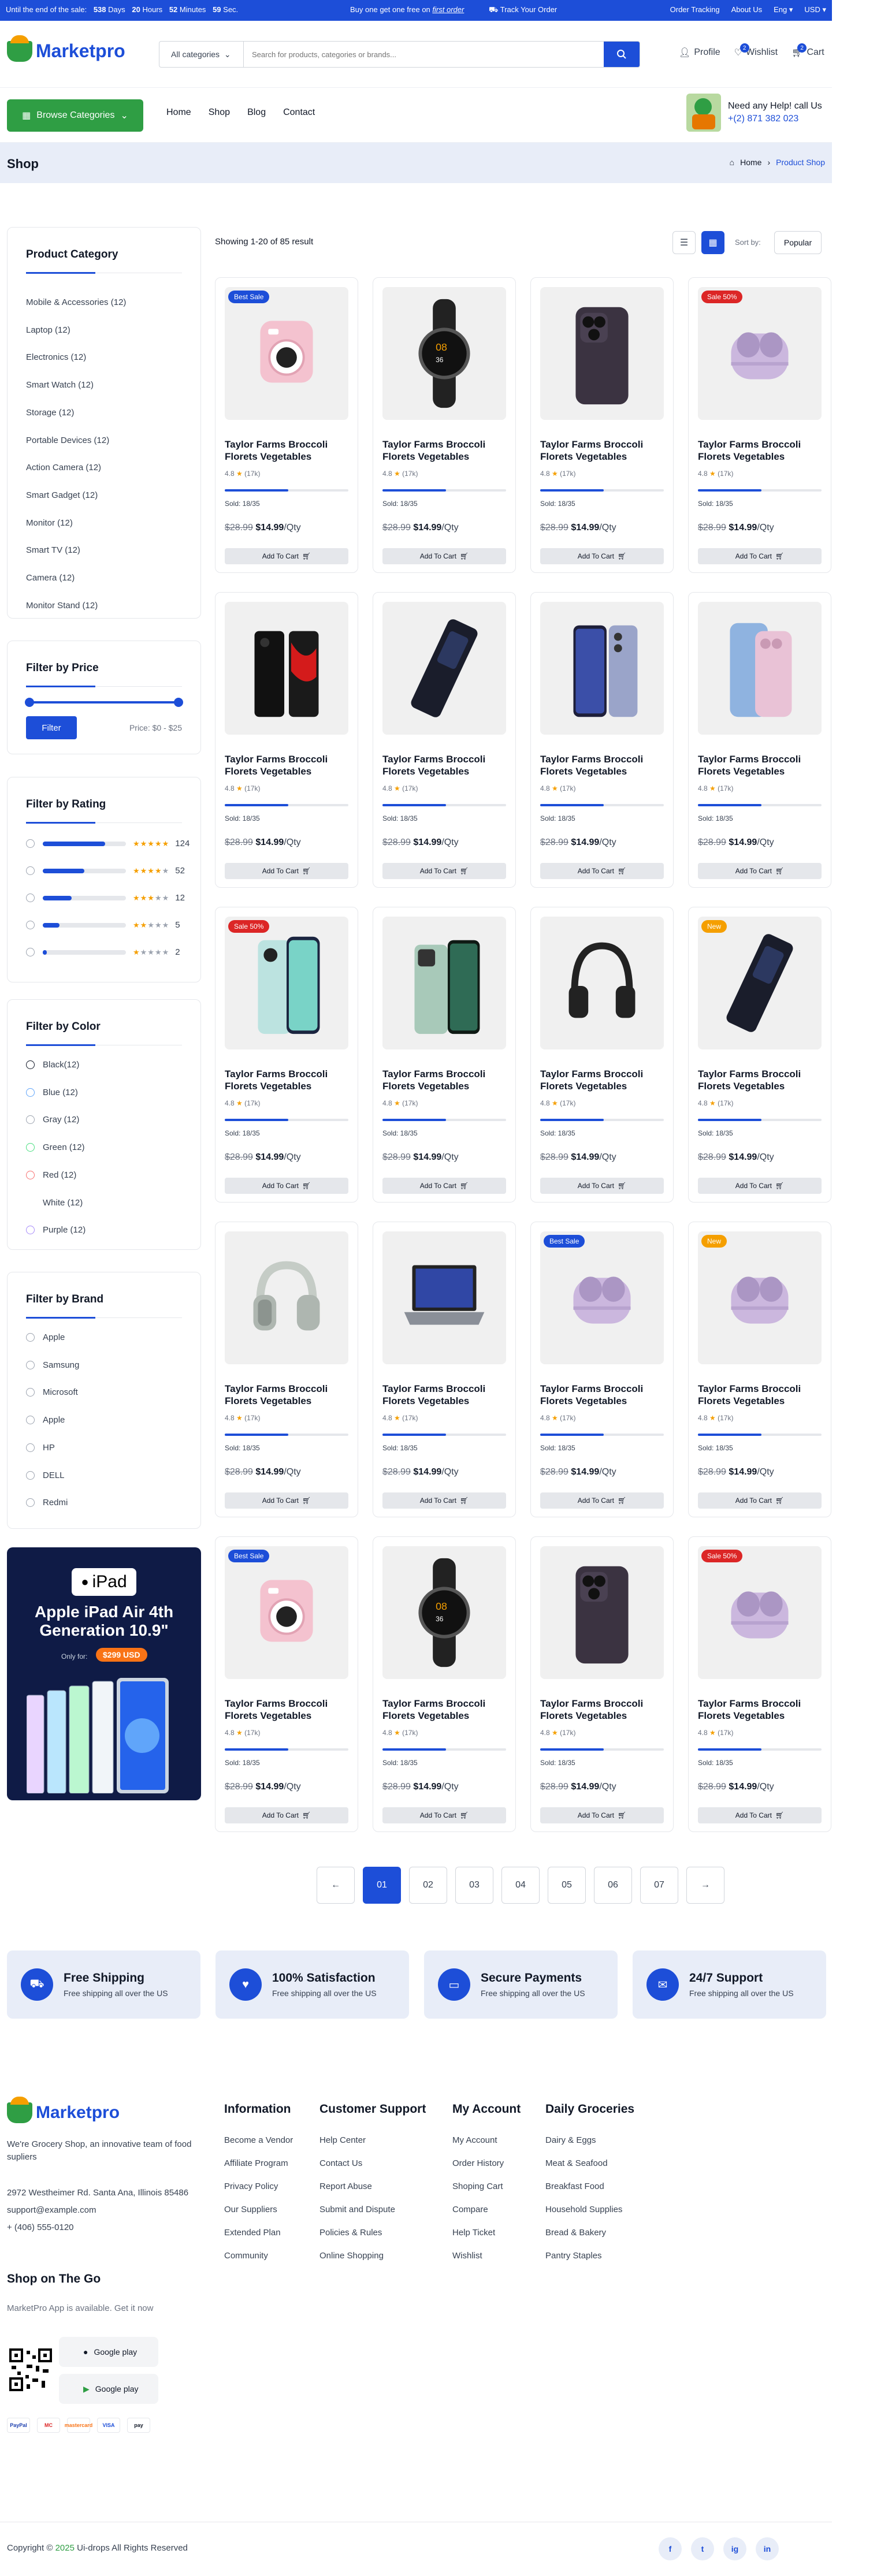 This screenshot has width=877, height=2576. I want to click on linkedin-icon: in, so click(767, 2549).